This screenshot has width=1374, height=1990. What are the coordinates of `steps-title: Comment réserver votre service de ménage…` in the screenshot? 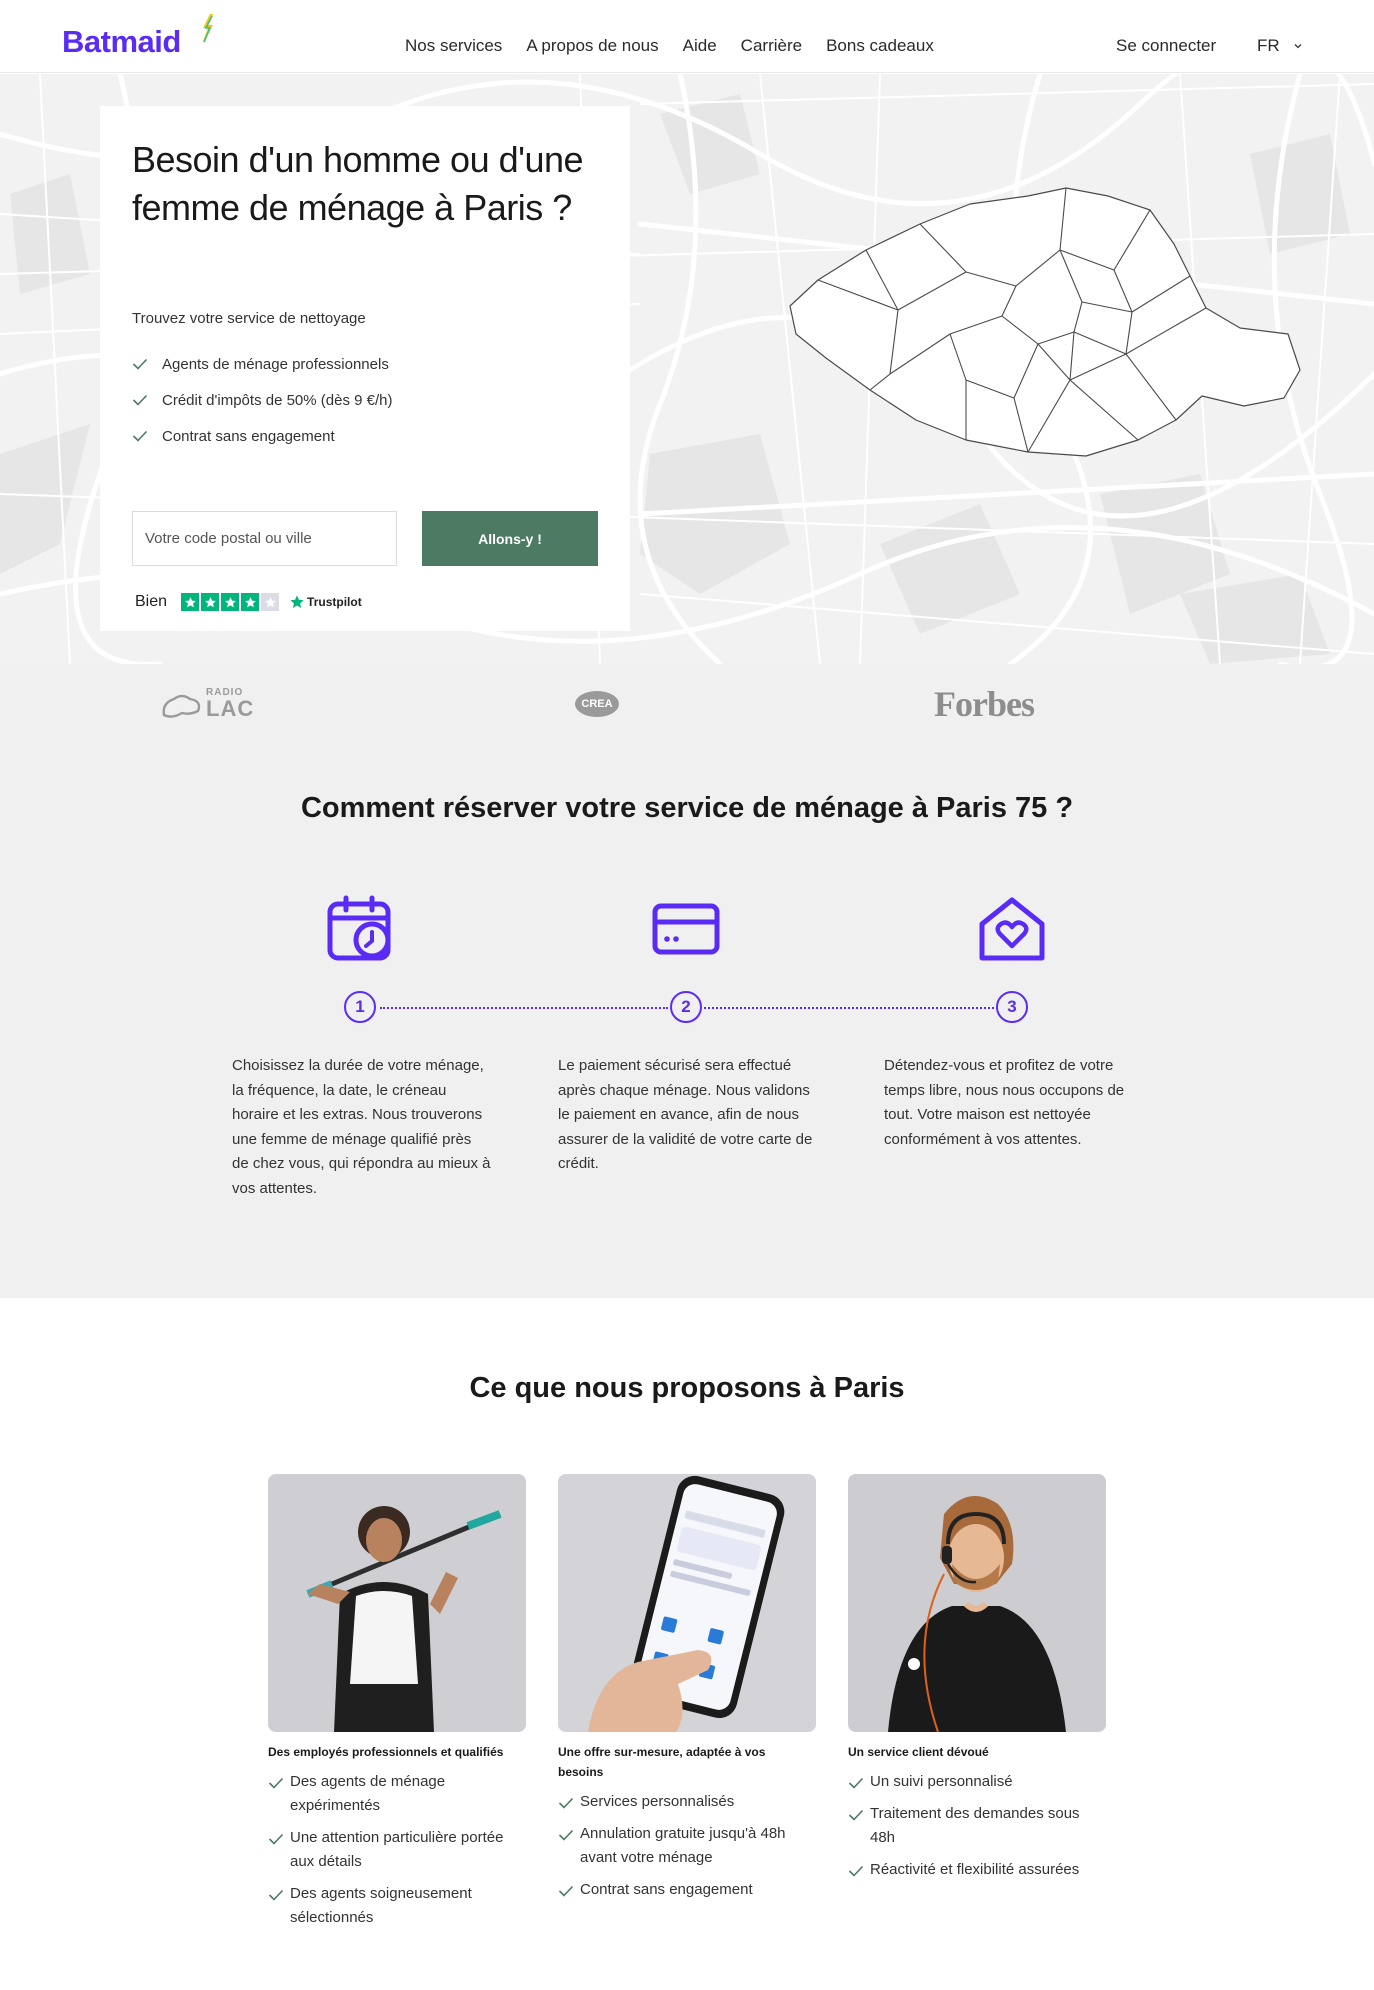 It's located at (687, 808).